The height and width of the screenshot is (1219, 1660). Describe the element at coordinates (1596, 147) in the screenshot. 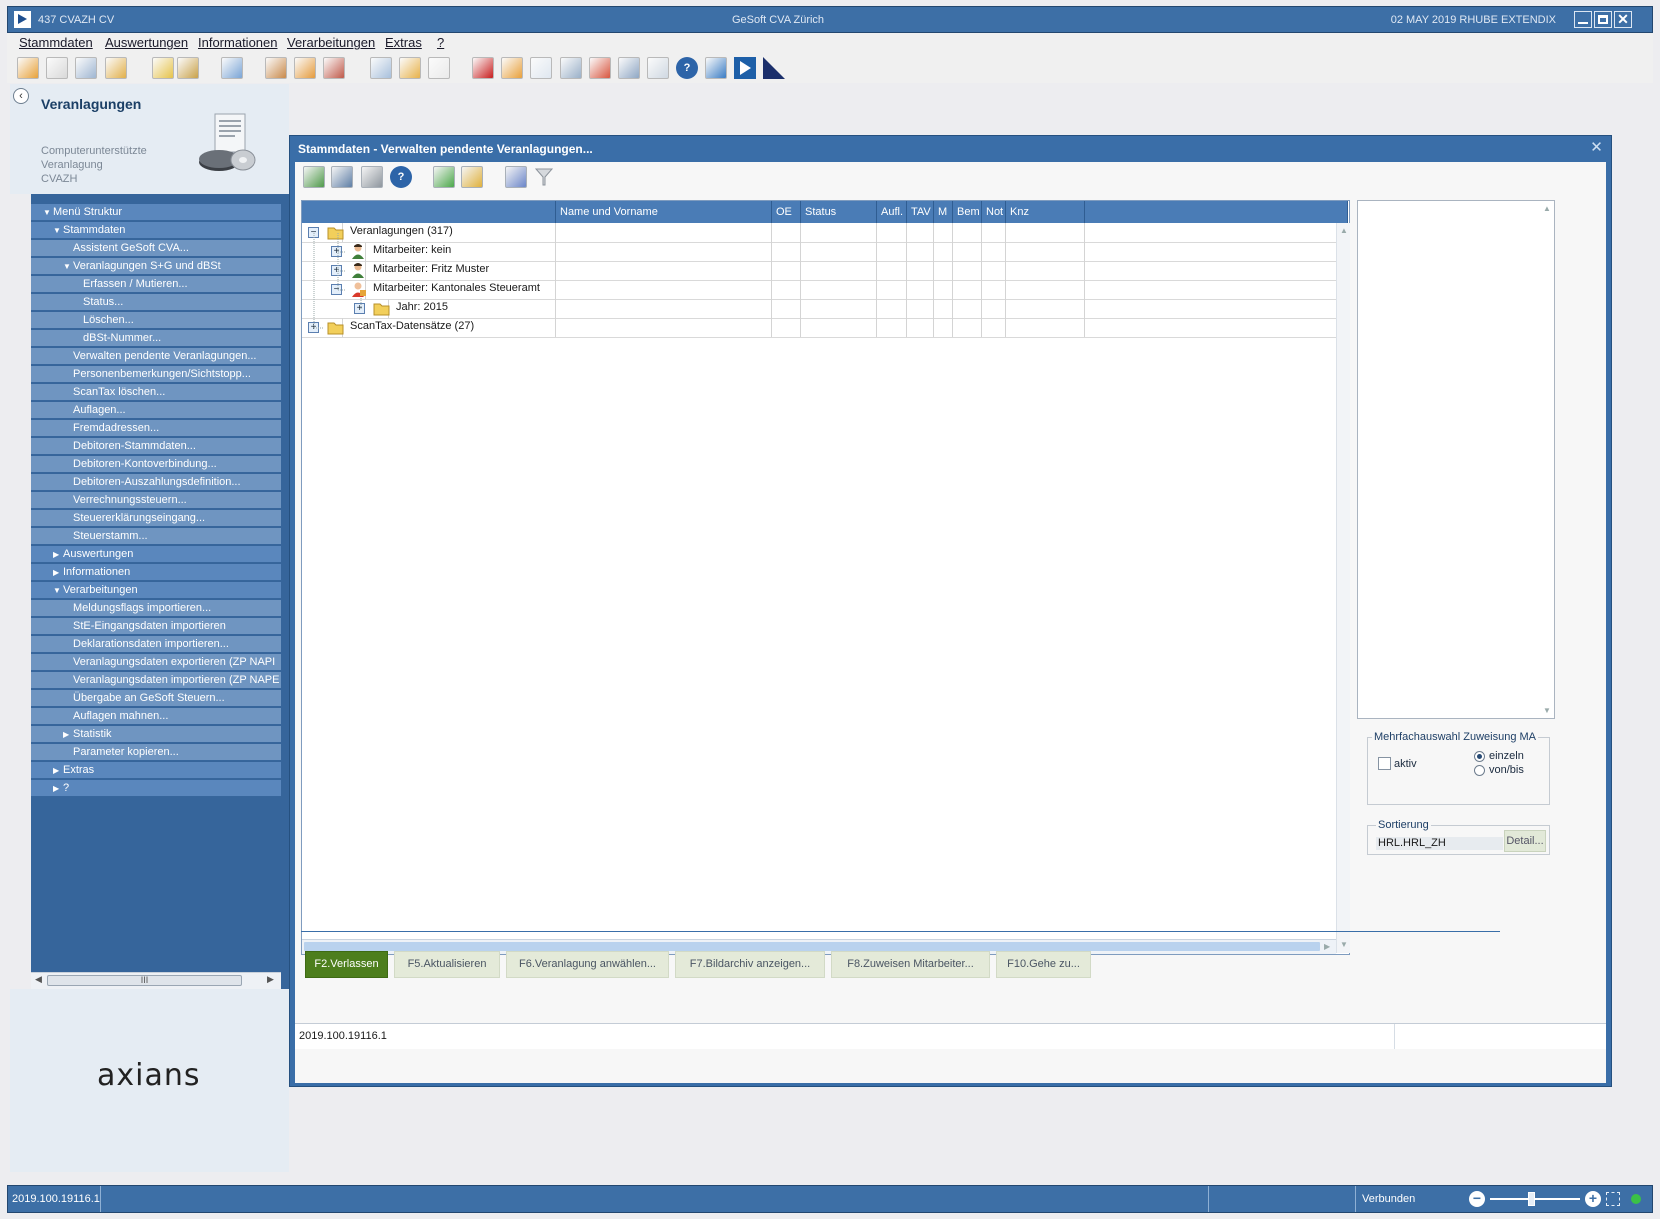

I see `dialog-close-button: ✕` at that location.